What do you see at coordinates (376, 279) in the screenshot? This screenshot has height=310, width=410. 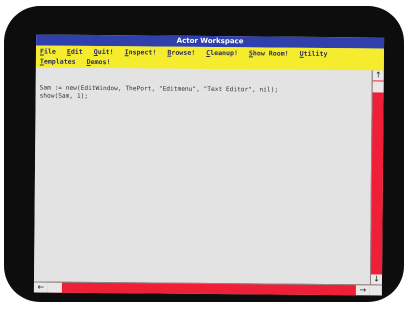 I see `scroll-down-arrow-icon: ↓` at bounding box center [376, 279].